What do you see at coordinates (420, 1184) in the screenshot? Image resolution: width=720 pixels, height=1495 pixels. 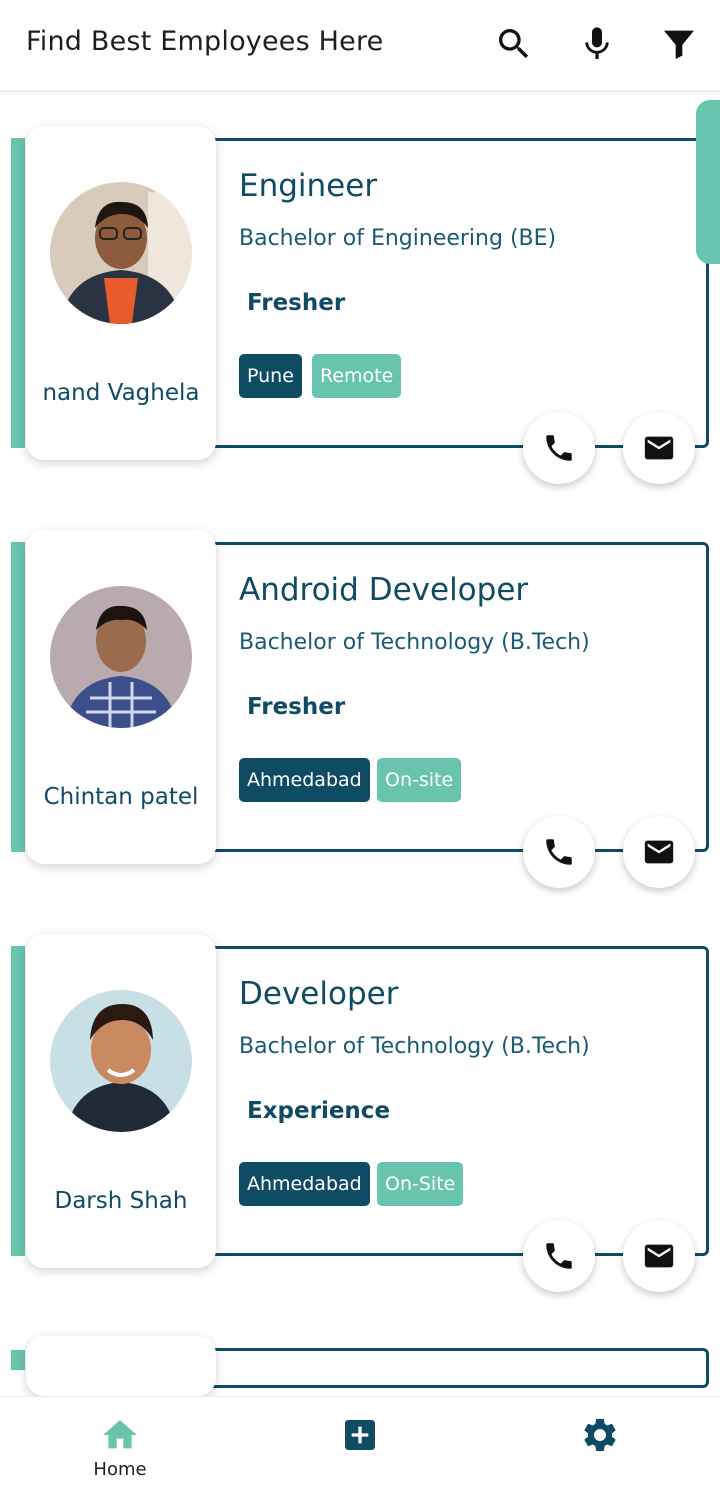 I see `work-mode-tag: On-Site` at bounding box center [420, 1184].